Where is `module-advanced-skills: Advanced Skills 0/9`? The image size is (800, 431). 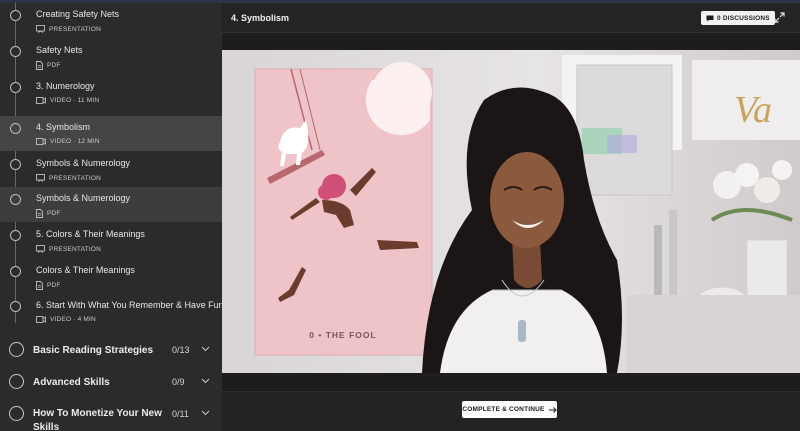 module-advanced-skills: Advanced Skills 0/9 is located at coordinates (111, 382).